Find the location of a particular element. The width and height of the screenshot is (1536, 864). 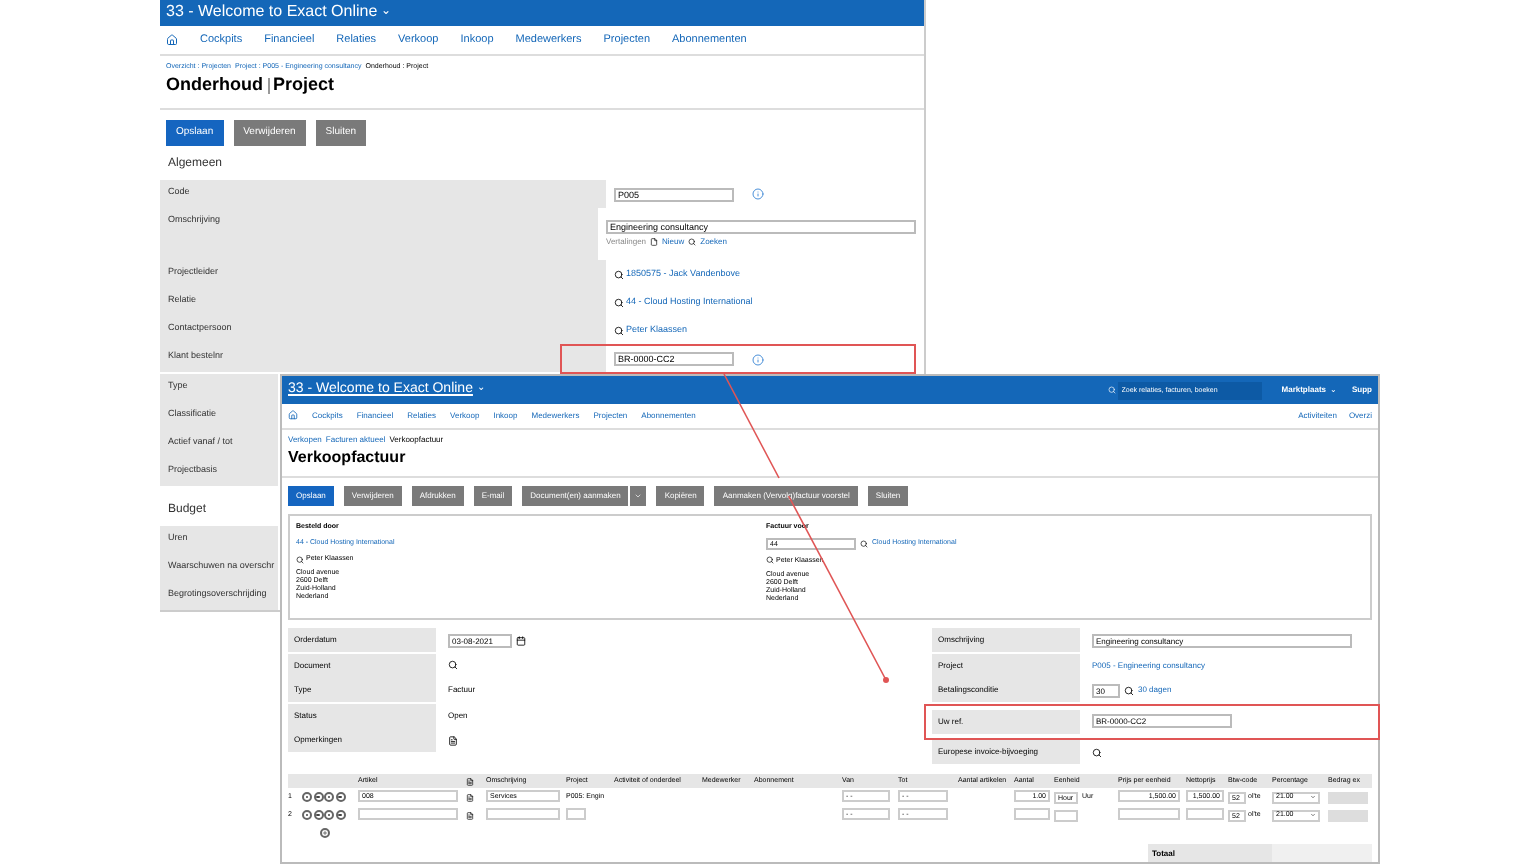

page-title: Project is located at coordinates (304, 85).